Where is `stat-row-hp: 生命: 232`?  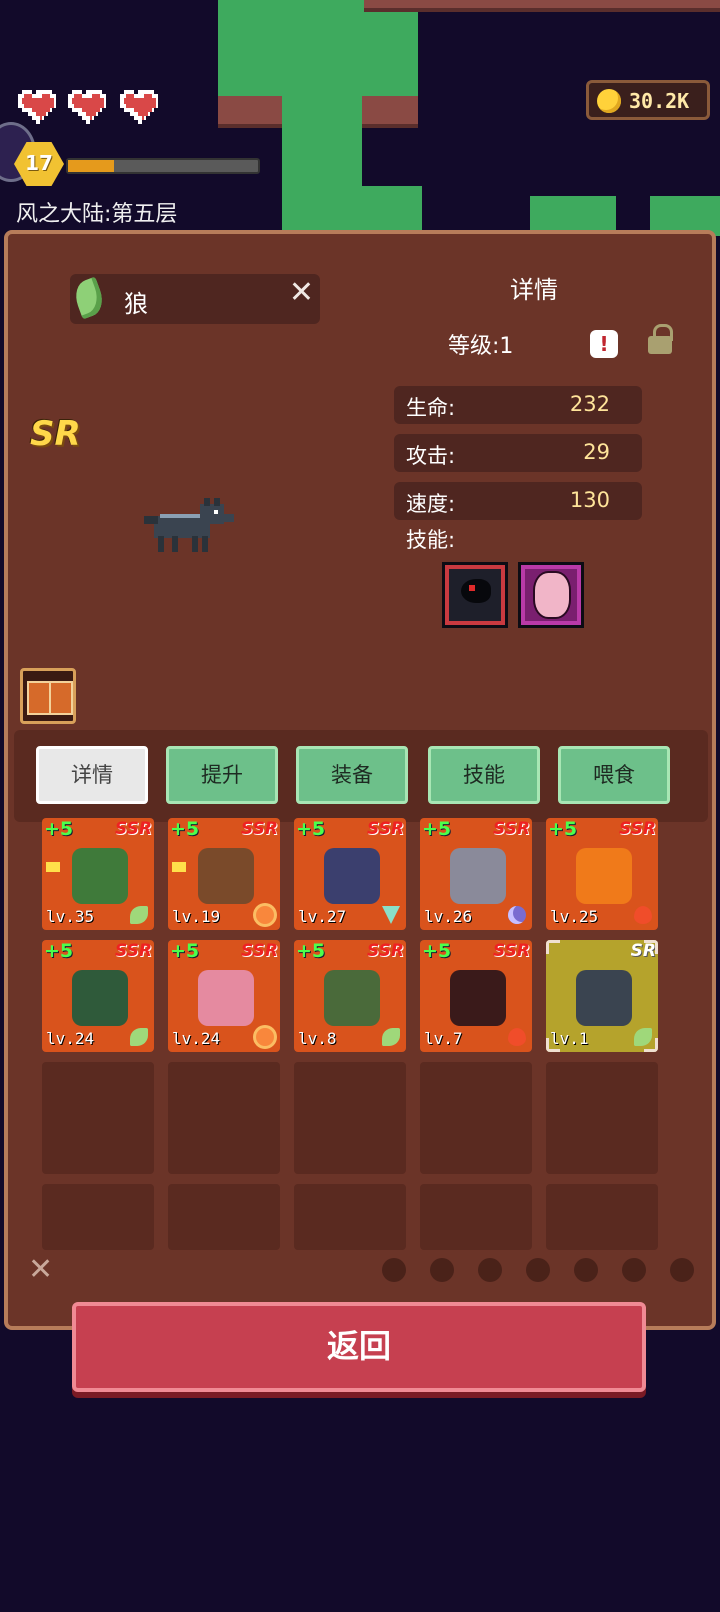 stat-row-hp: 生命: 232 is located at coordinates (518, 405).